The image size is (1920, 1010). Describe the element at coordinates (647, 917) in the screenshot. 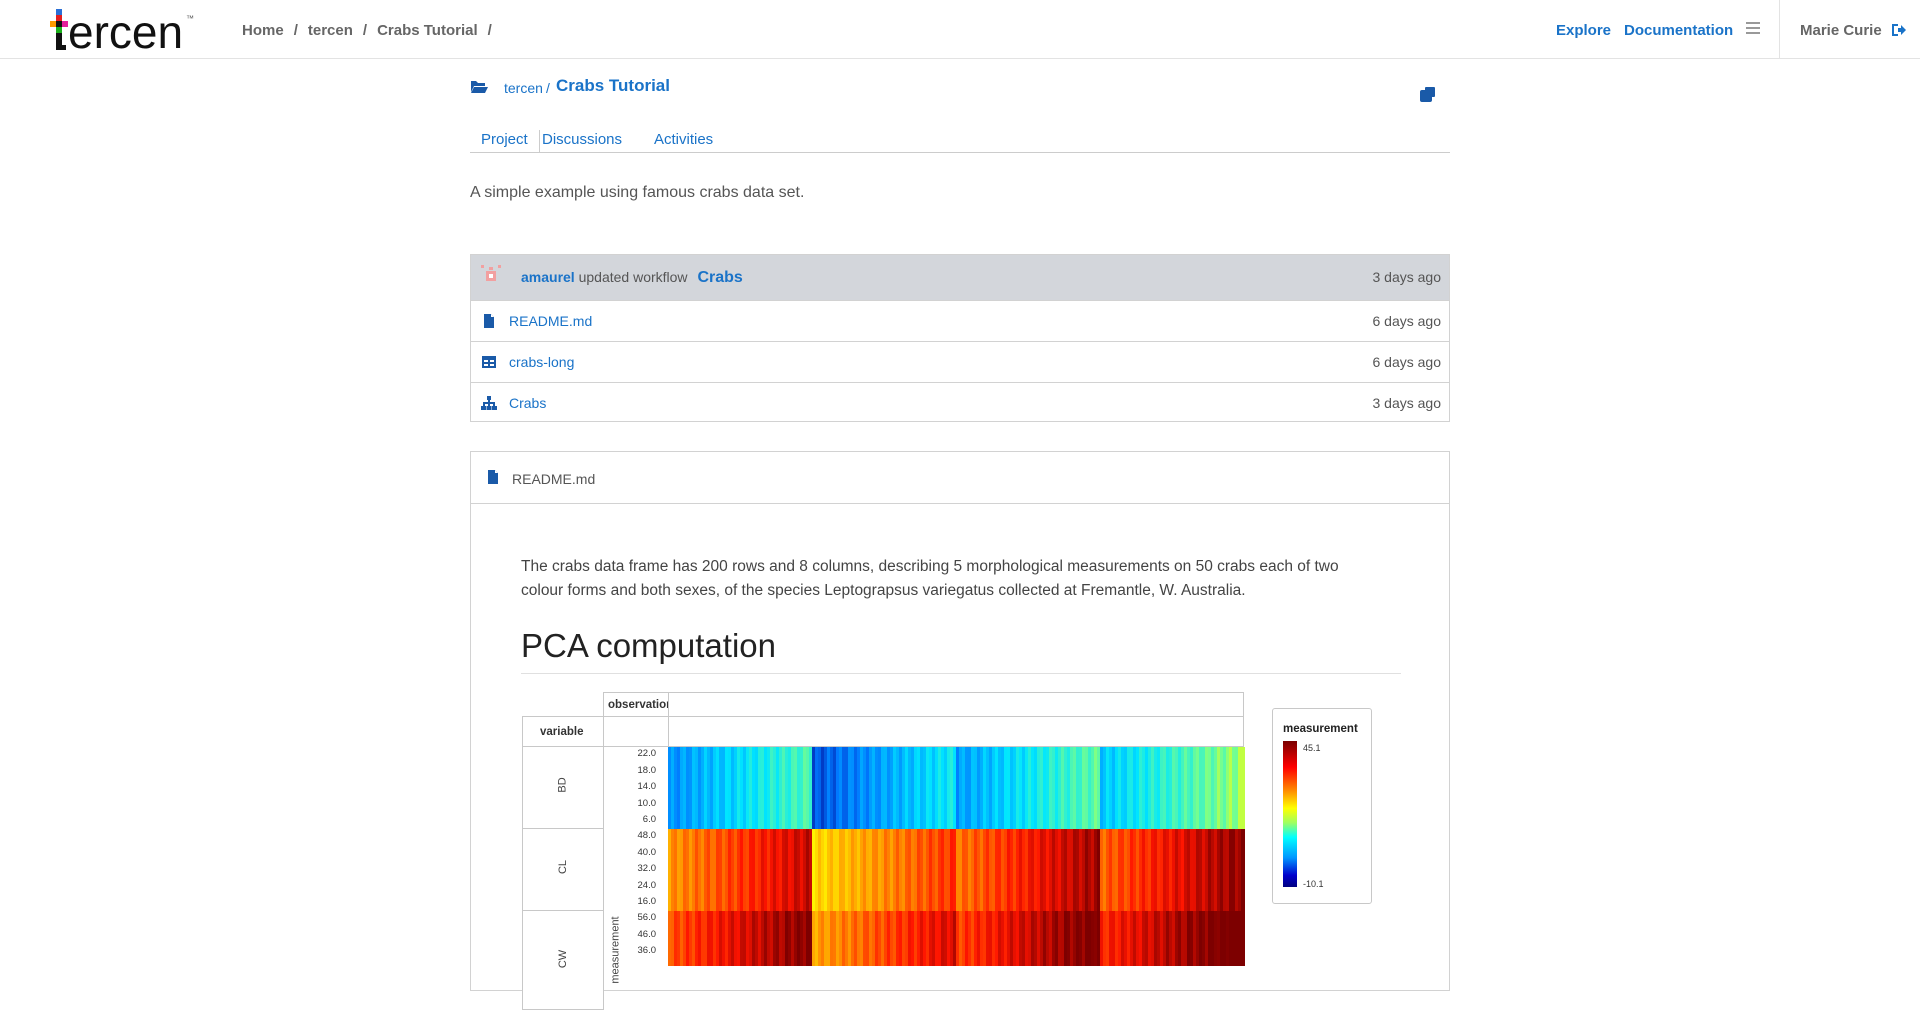

I see `y-tick-label: 56.0` at that location.